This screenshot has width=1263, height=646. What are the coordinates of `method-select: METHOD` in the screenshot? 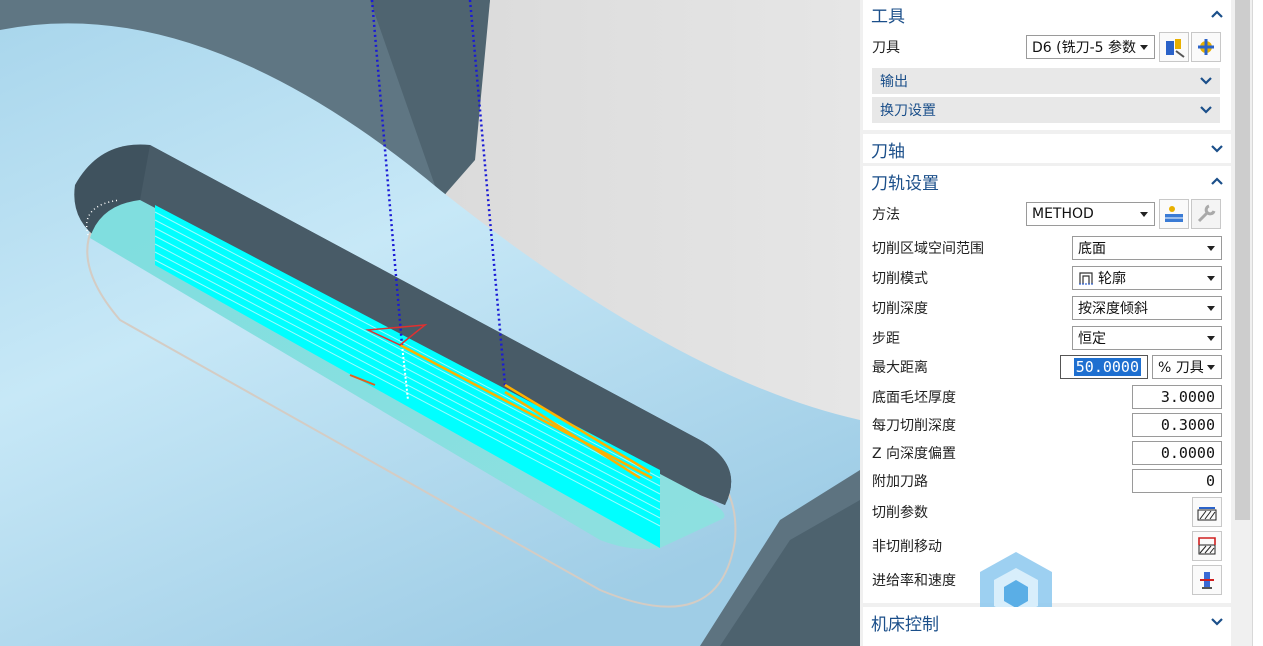 It's located at (1090, 214).